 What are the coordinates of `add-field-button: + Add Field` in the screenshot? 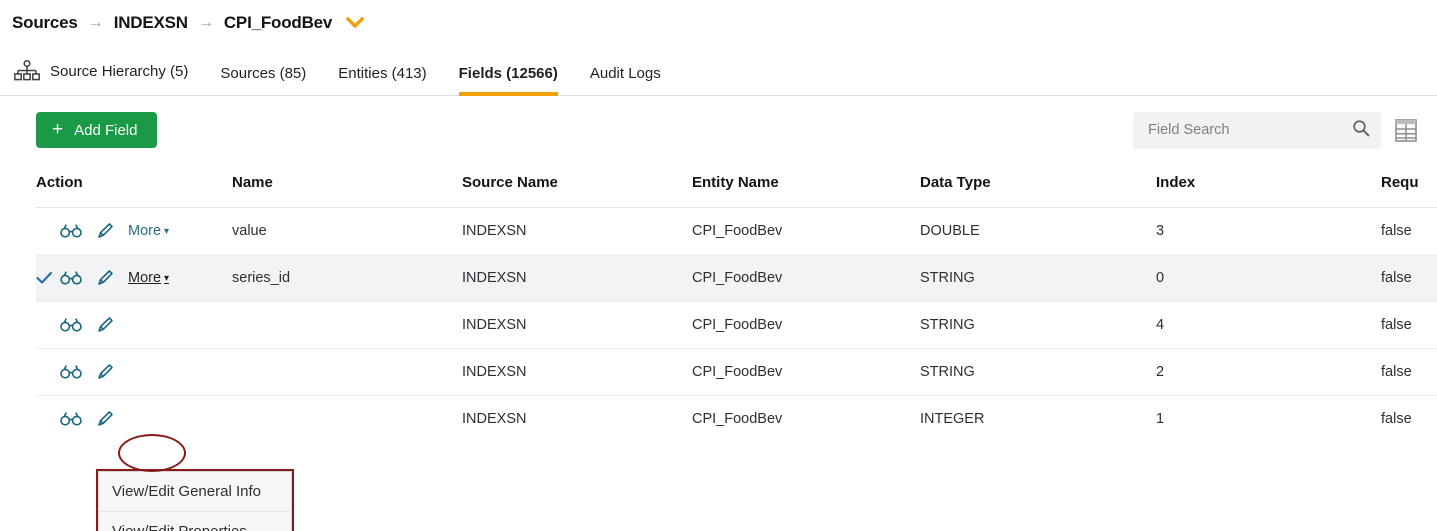 It's located at (97, 130).